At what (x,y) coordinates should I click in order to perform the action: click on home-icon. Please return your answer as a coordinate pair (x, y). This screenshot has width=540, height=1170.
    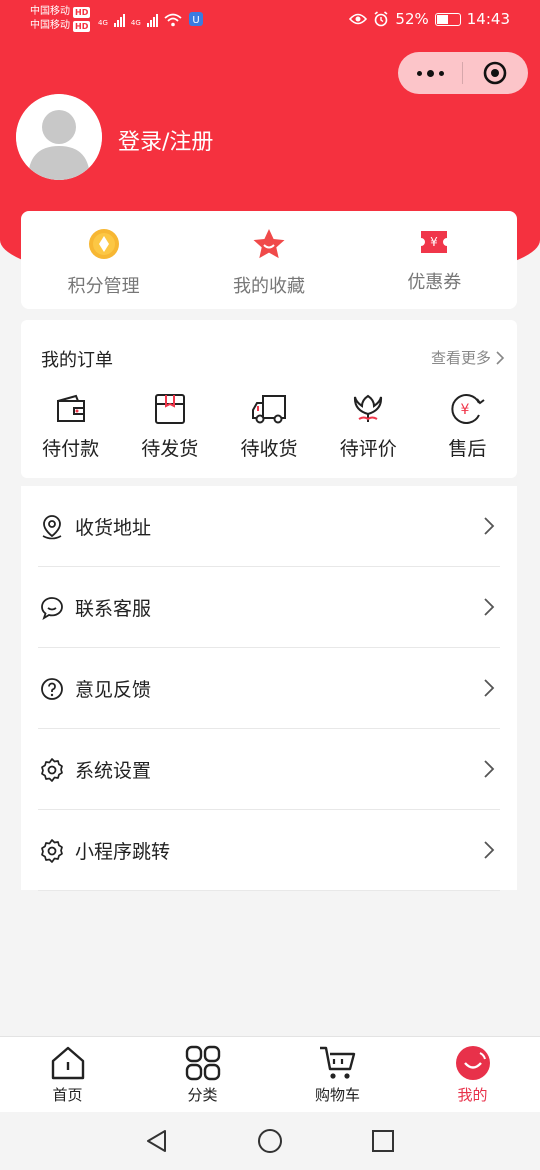
    Looking at the image, I should click on (67, 1063).